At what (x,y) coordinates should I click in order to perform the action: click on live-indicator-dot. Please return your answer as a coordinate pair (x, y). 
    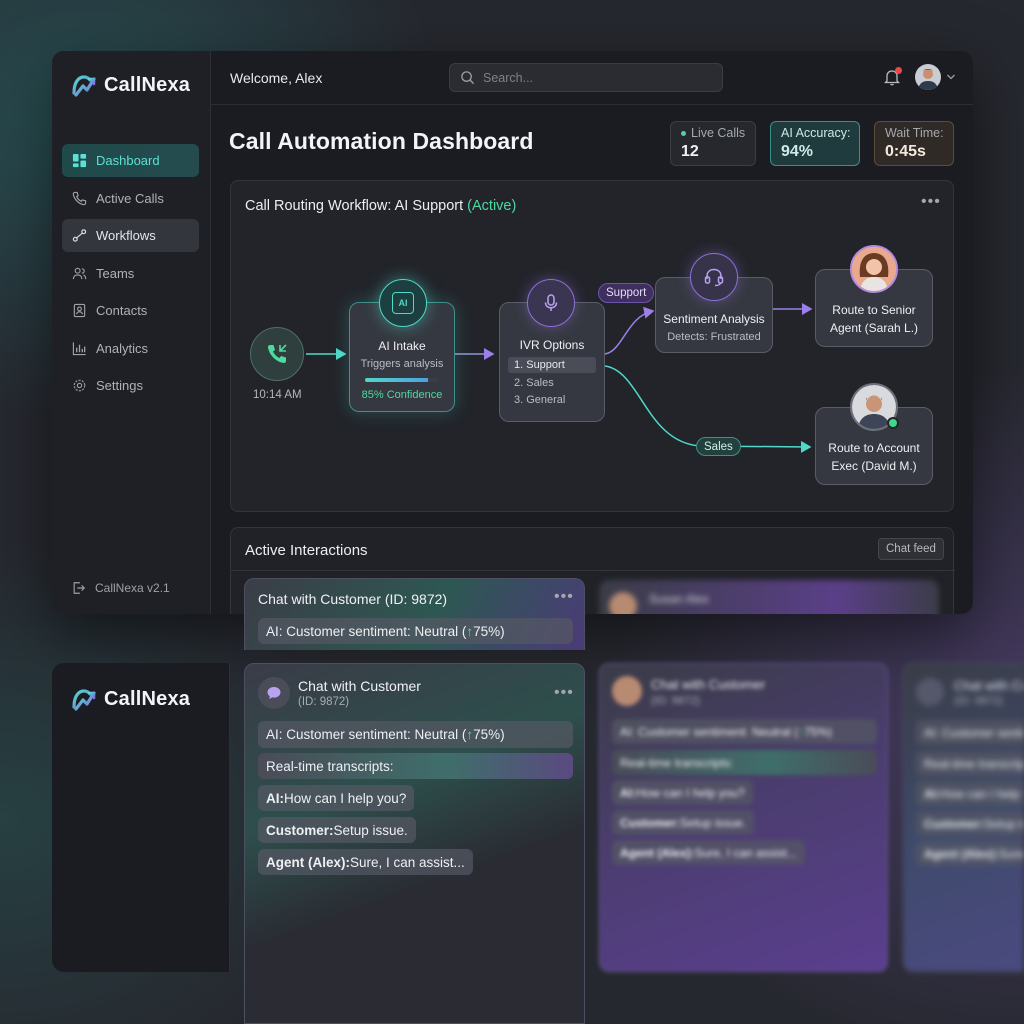
    Looking at the image, I should click on (683, 134).